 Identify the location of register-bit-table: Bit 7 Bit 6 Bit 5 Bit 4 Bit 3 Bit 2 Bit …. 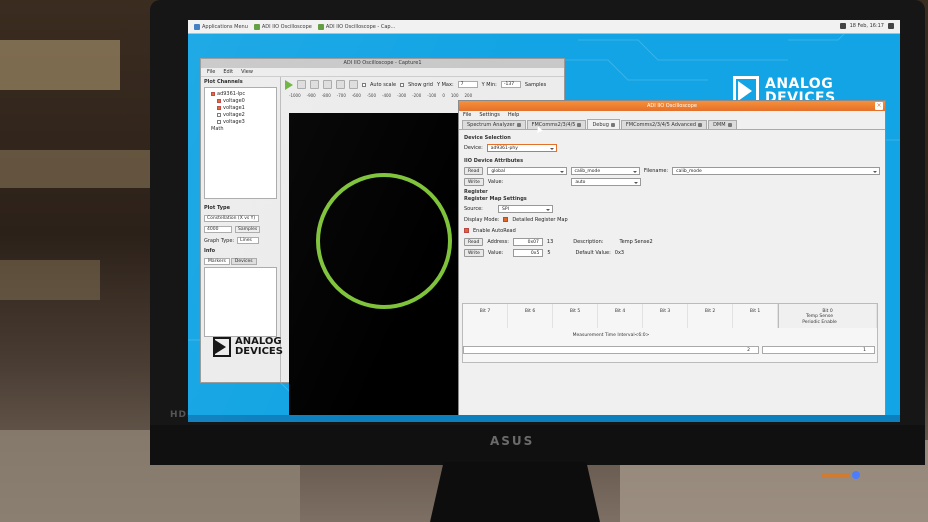
(670, 333).